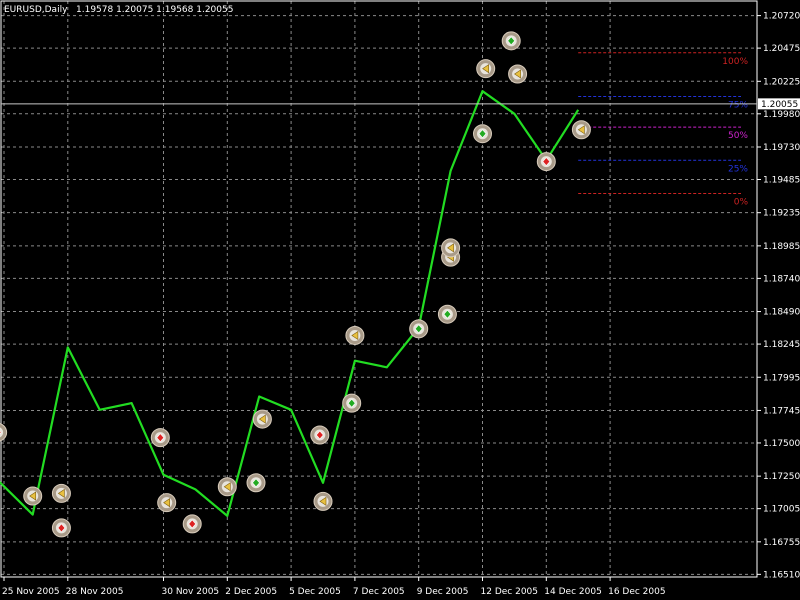 The image size is (800, 600). Describe the element at coordinates (781, 575) in the screenshot. I see `y-tick-label: 1.16510` at that location.